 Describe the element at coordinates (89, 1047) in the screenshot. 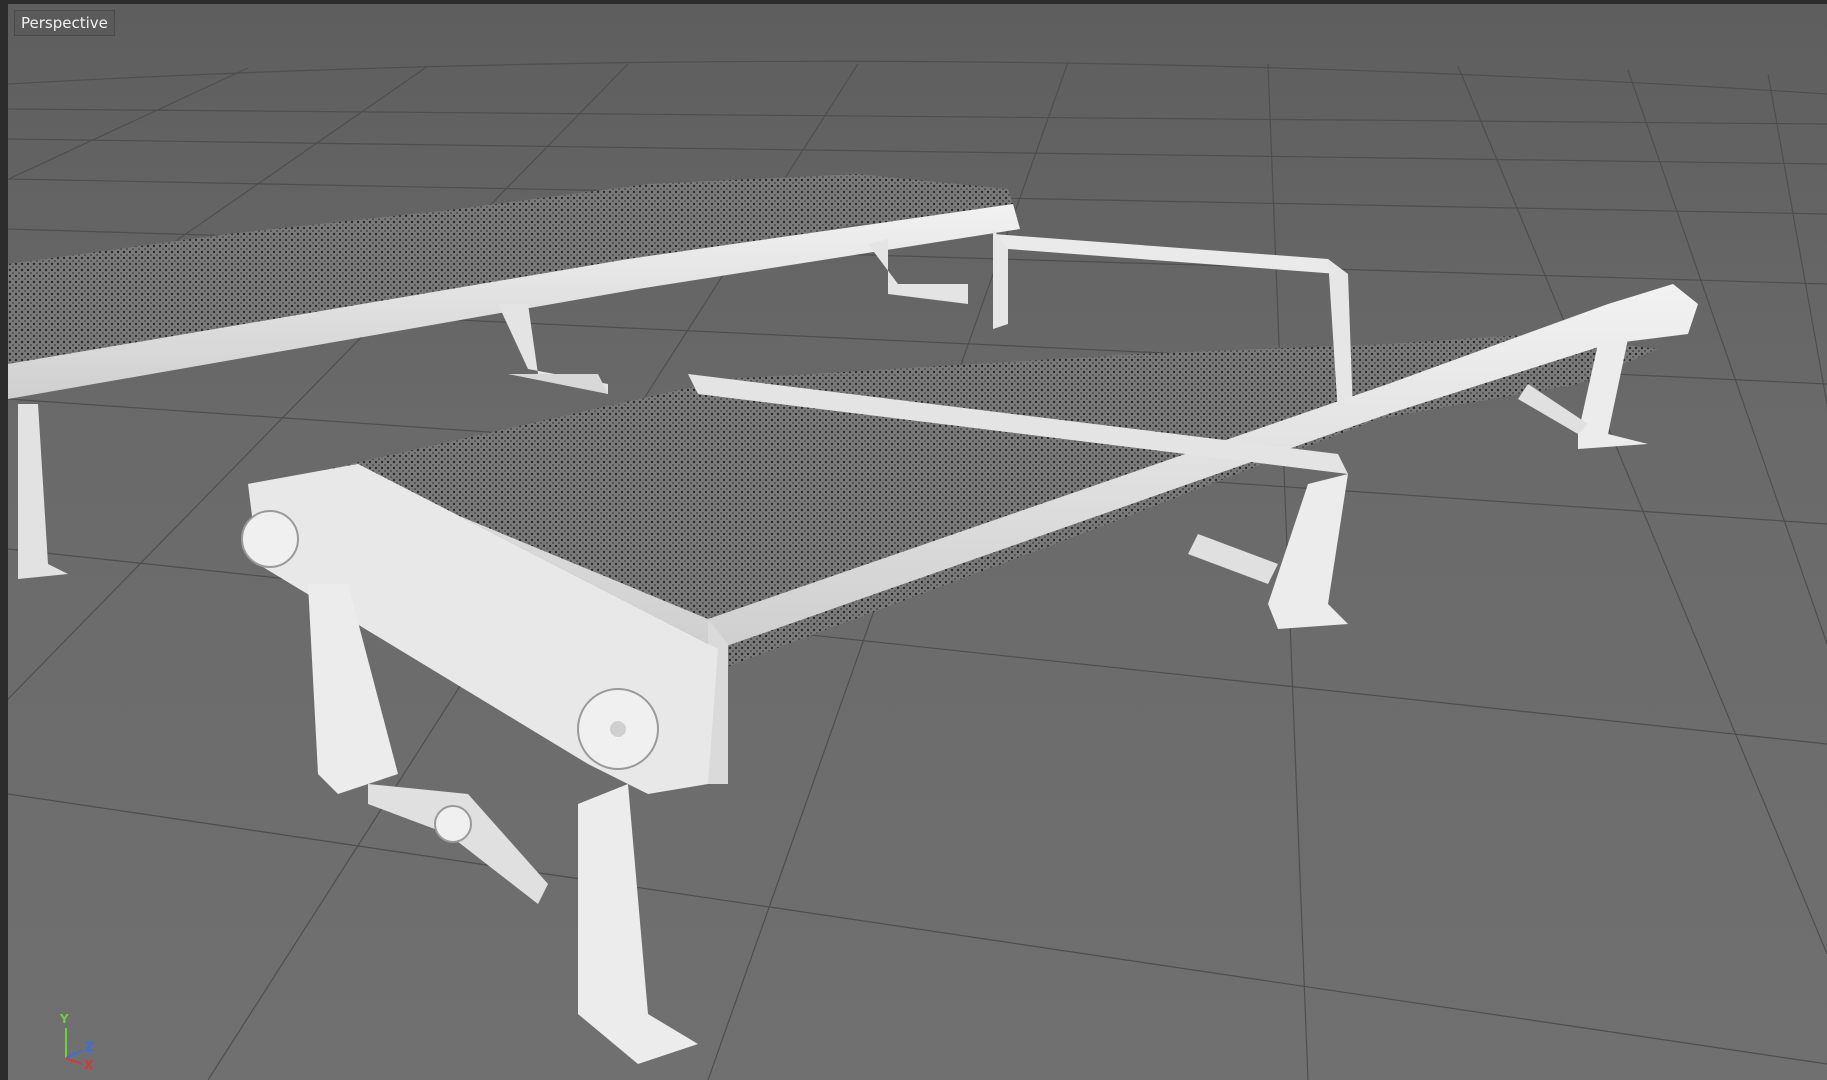

I see `axis-z-label: Z` at that location.